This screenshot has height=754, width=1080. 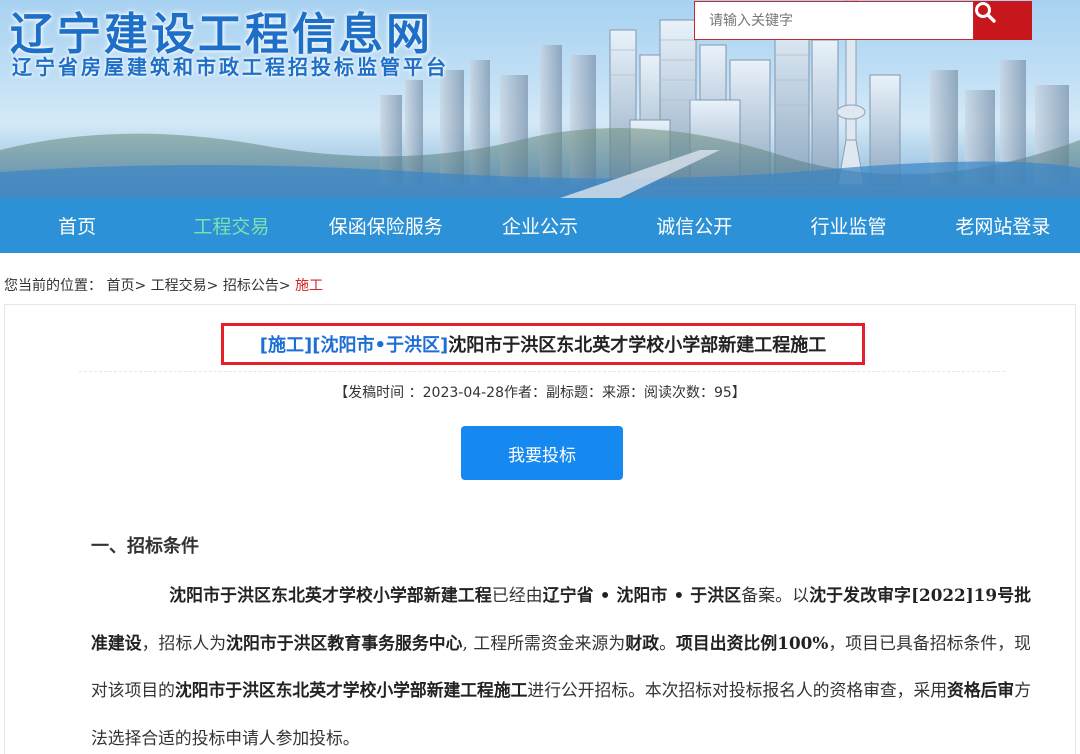 I want to click on para-text: , 工程所需资金来源为, so click(x=544, y=642).